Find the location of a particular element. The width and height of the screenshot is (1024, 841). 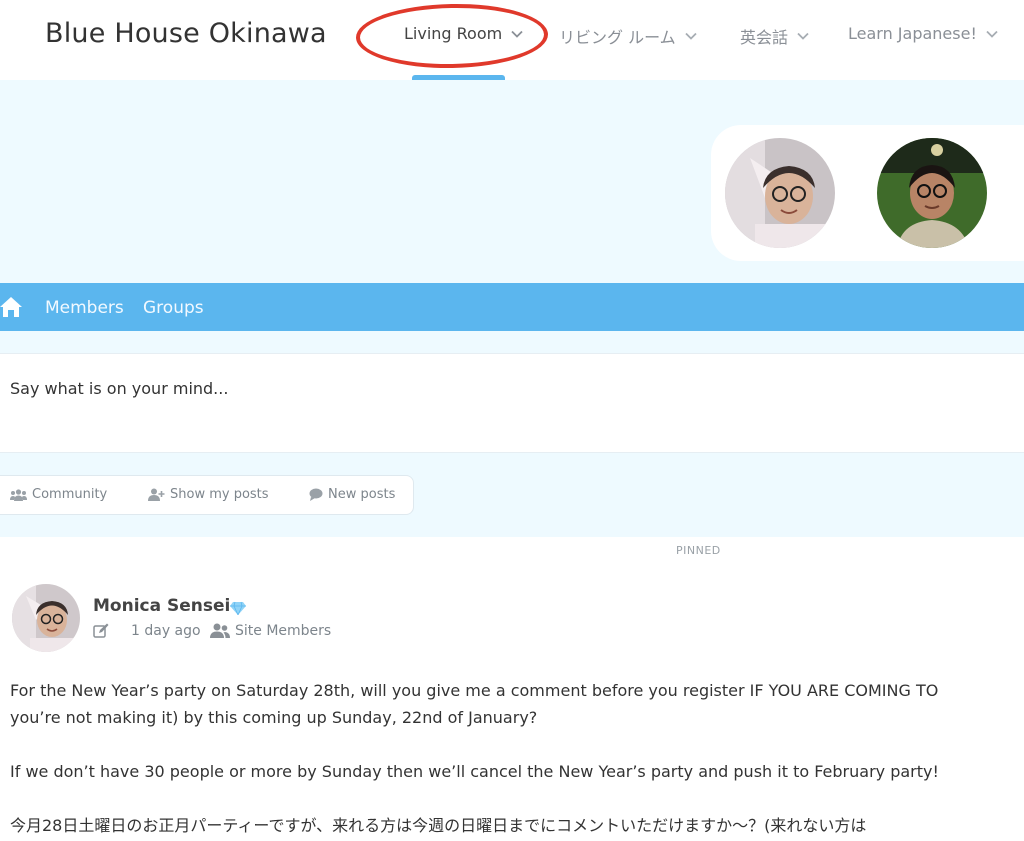

community-icon is located at coordinates (18, 494).